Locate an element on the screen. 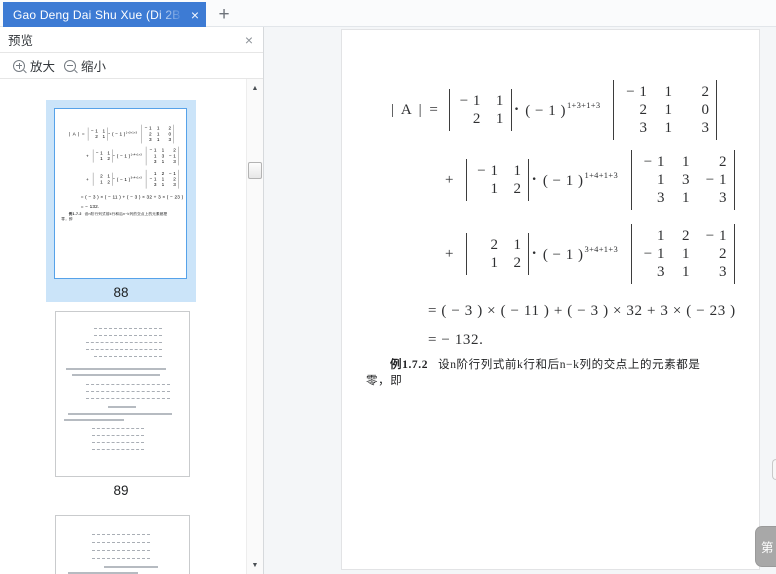 Image resolution: width=776 pixels, height=574 pixels. plus-icon: + is located at coordinates (224, 14).